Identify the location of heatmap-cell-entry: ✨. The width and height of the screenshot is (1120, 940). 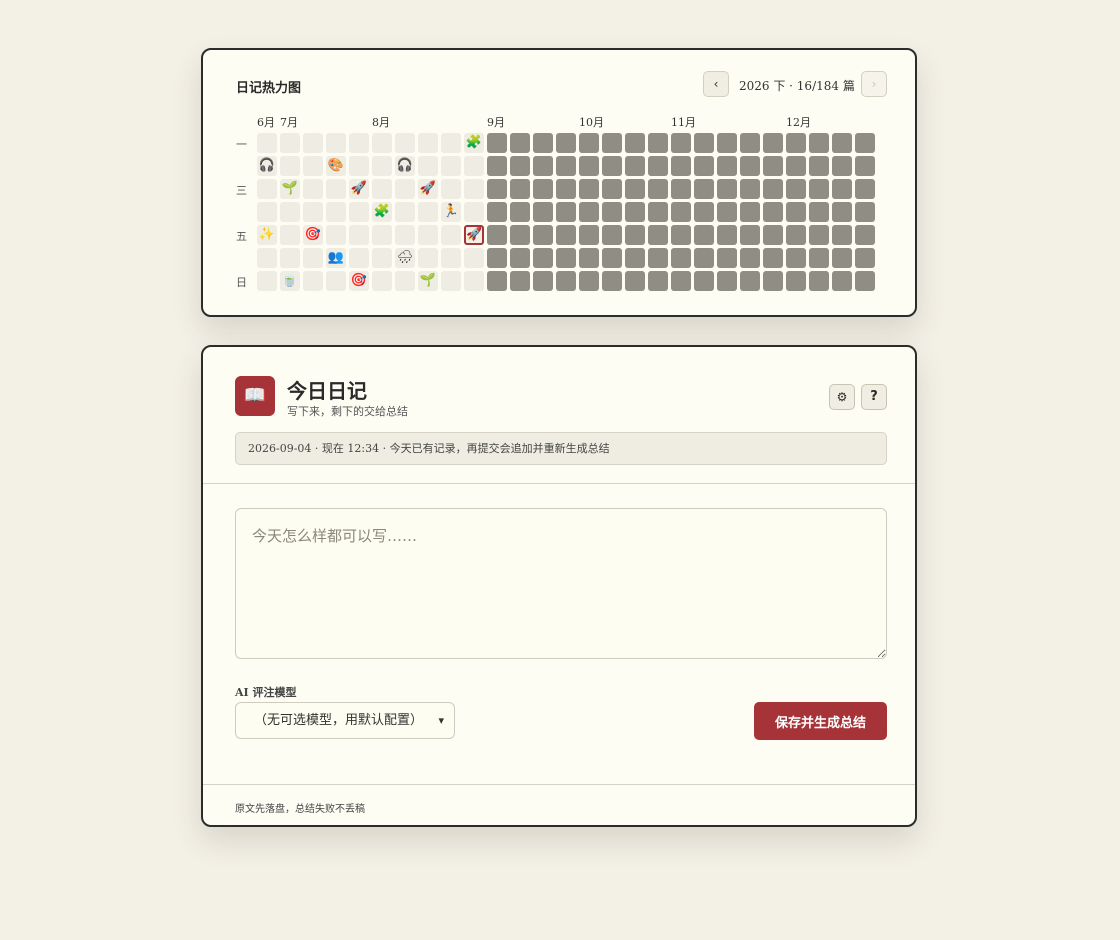
(267, 235).